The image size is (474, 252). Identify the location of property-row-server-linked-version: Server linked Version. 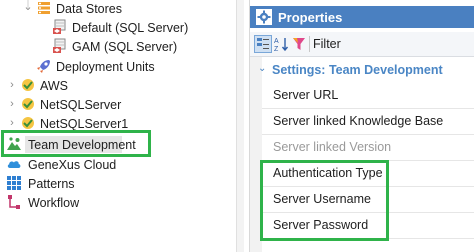
(368, 148).